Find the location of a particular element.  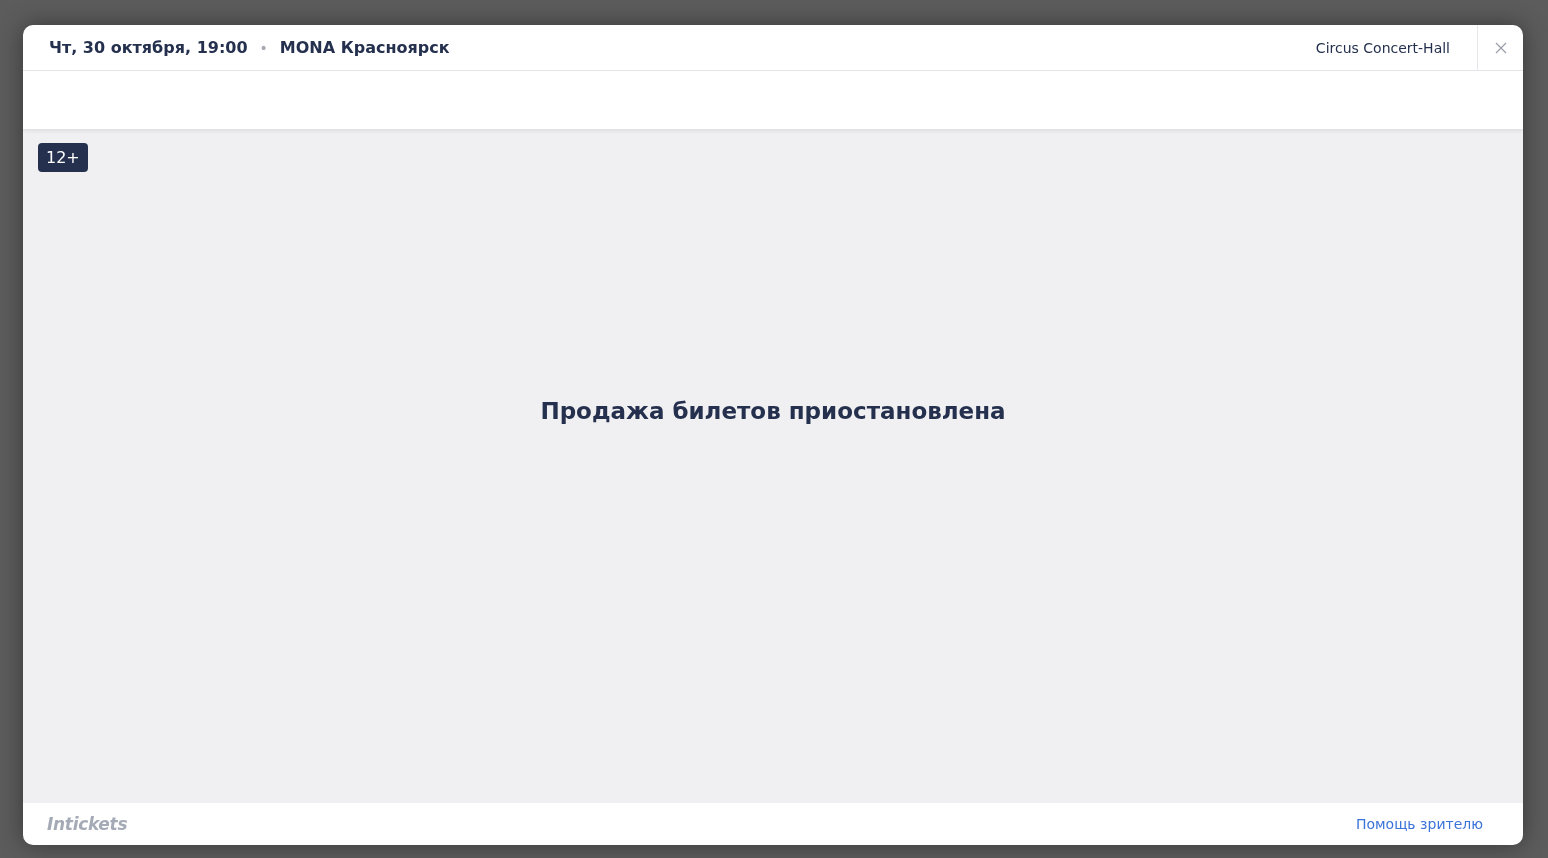

event-date: Чт, 30 октября, 19:00 is located at coordinates (148, 47).